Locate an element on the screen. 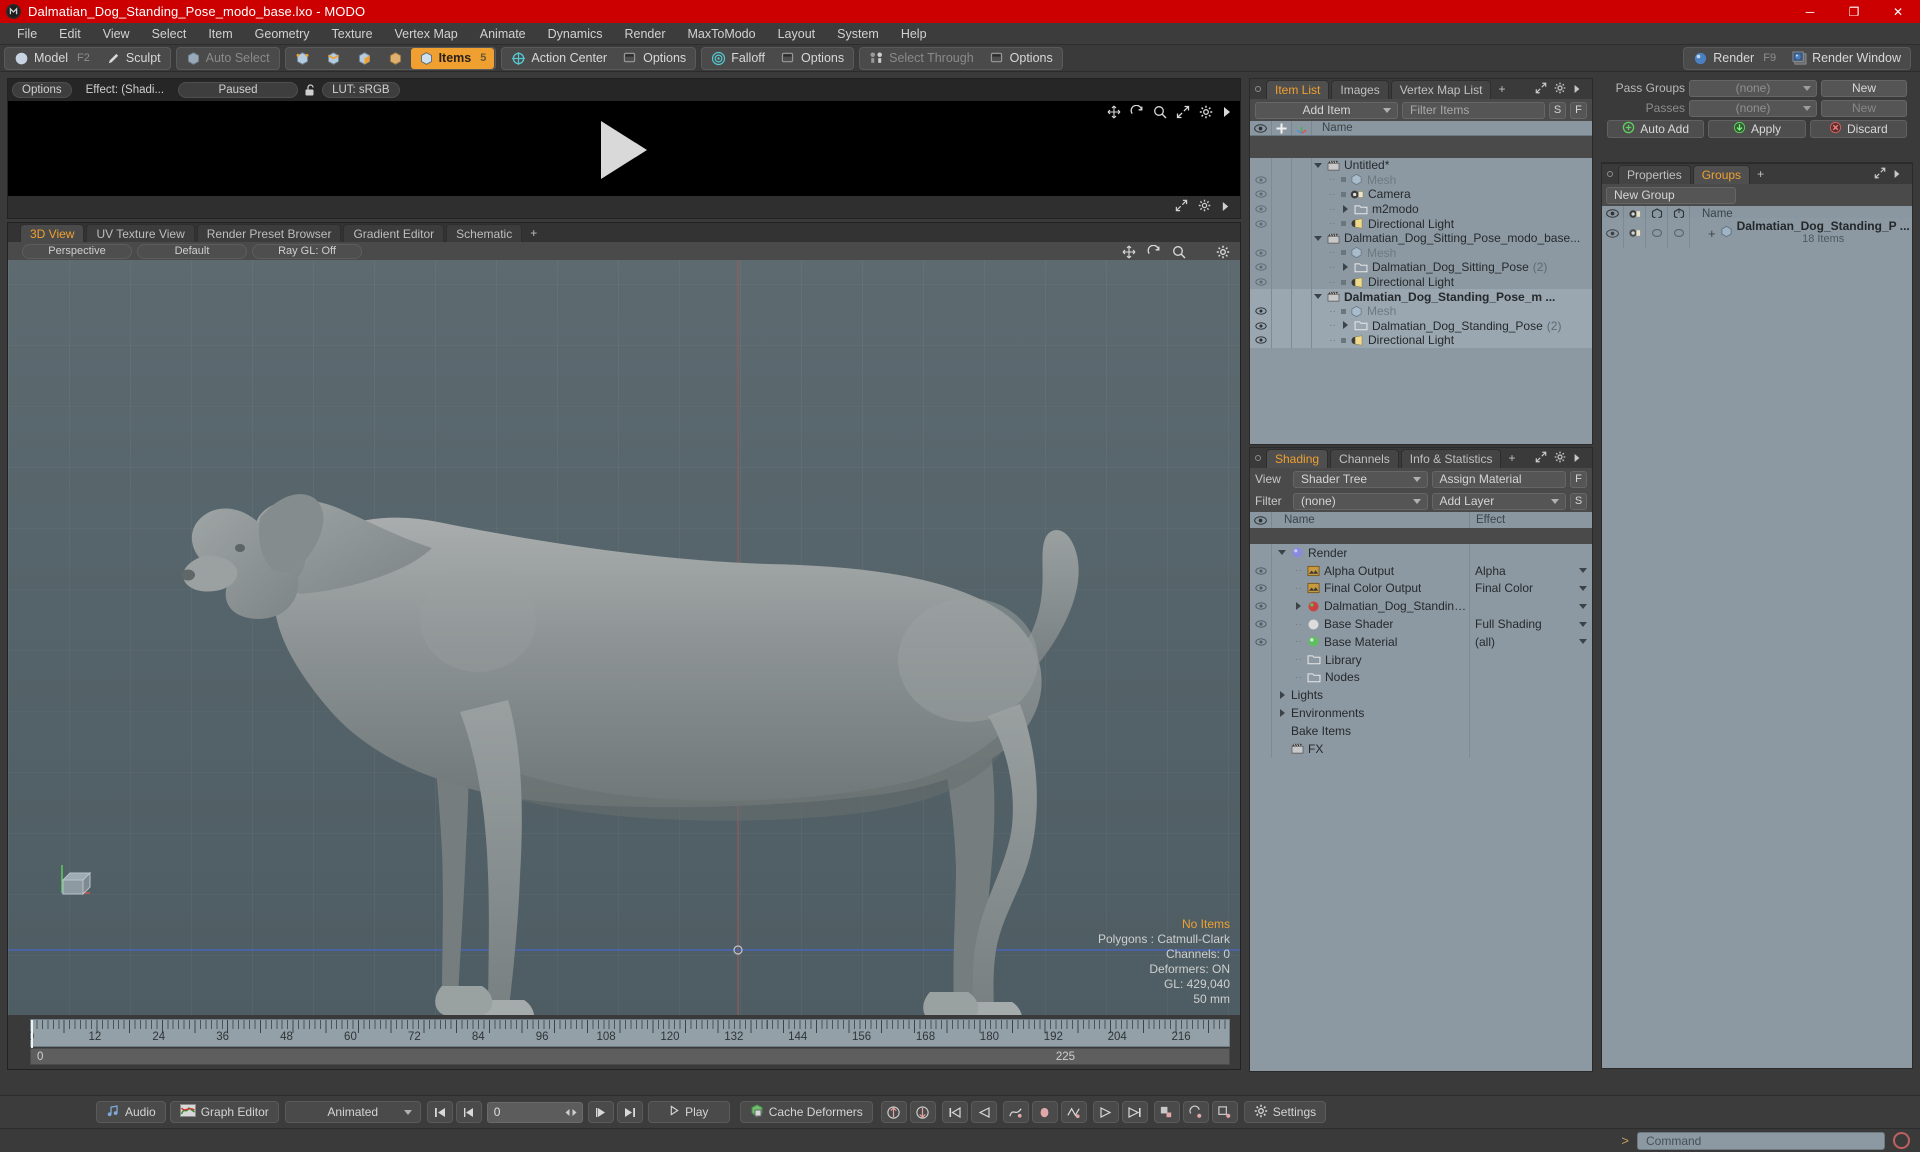 The width and height of the screenshot is (1920, 1152). shading-f-button: F is located at coordinates (1578, 479).